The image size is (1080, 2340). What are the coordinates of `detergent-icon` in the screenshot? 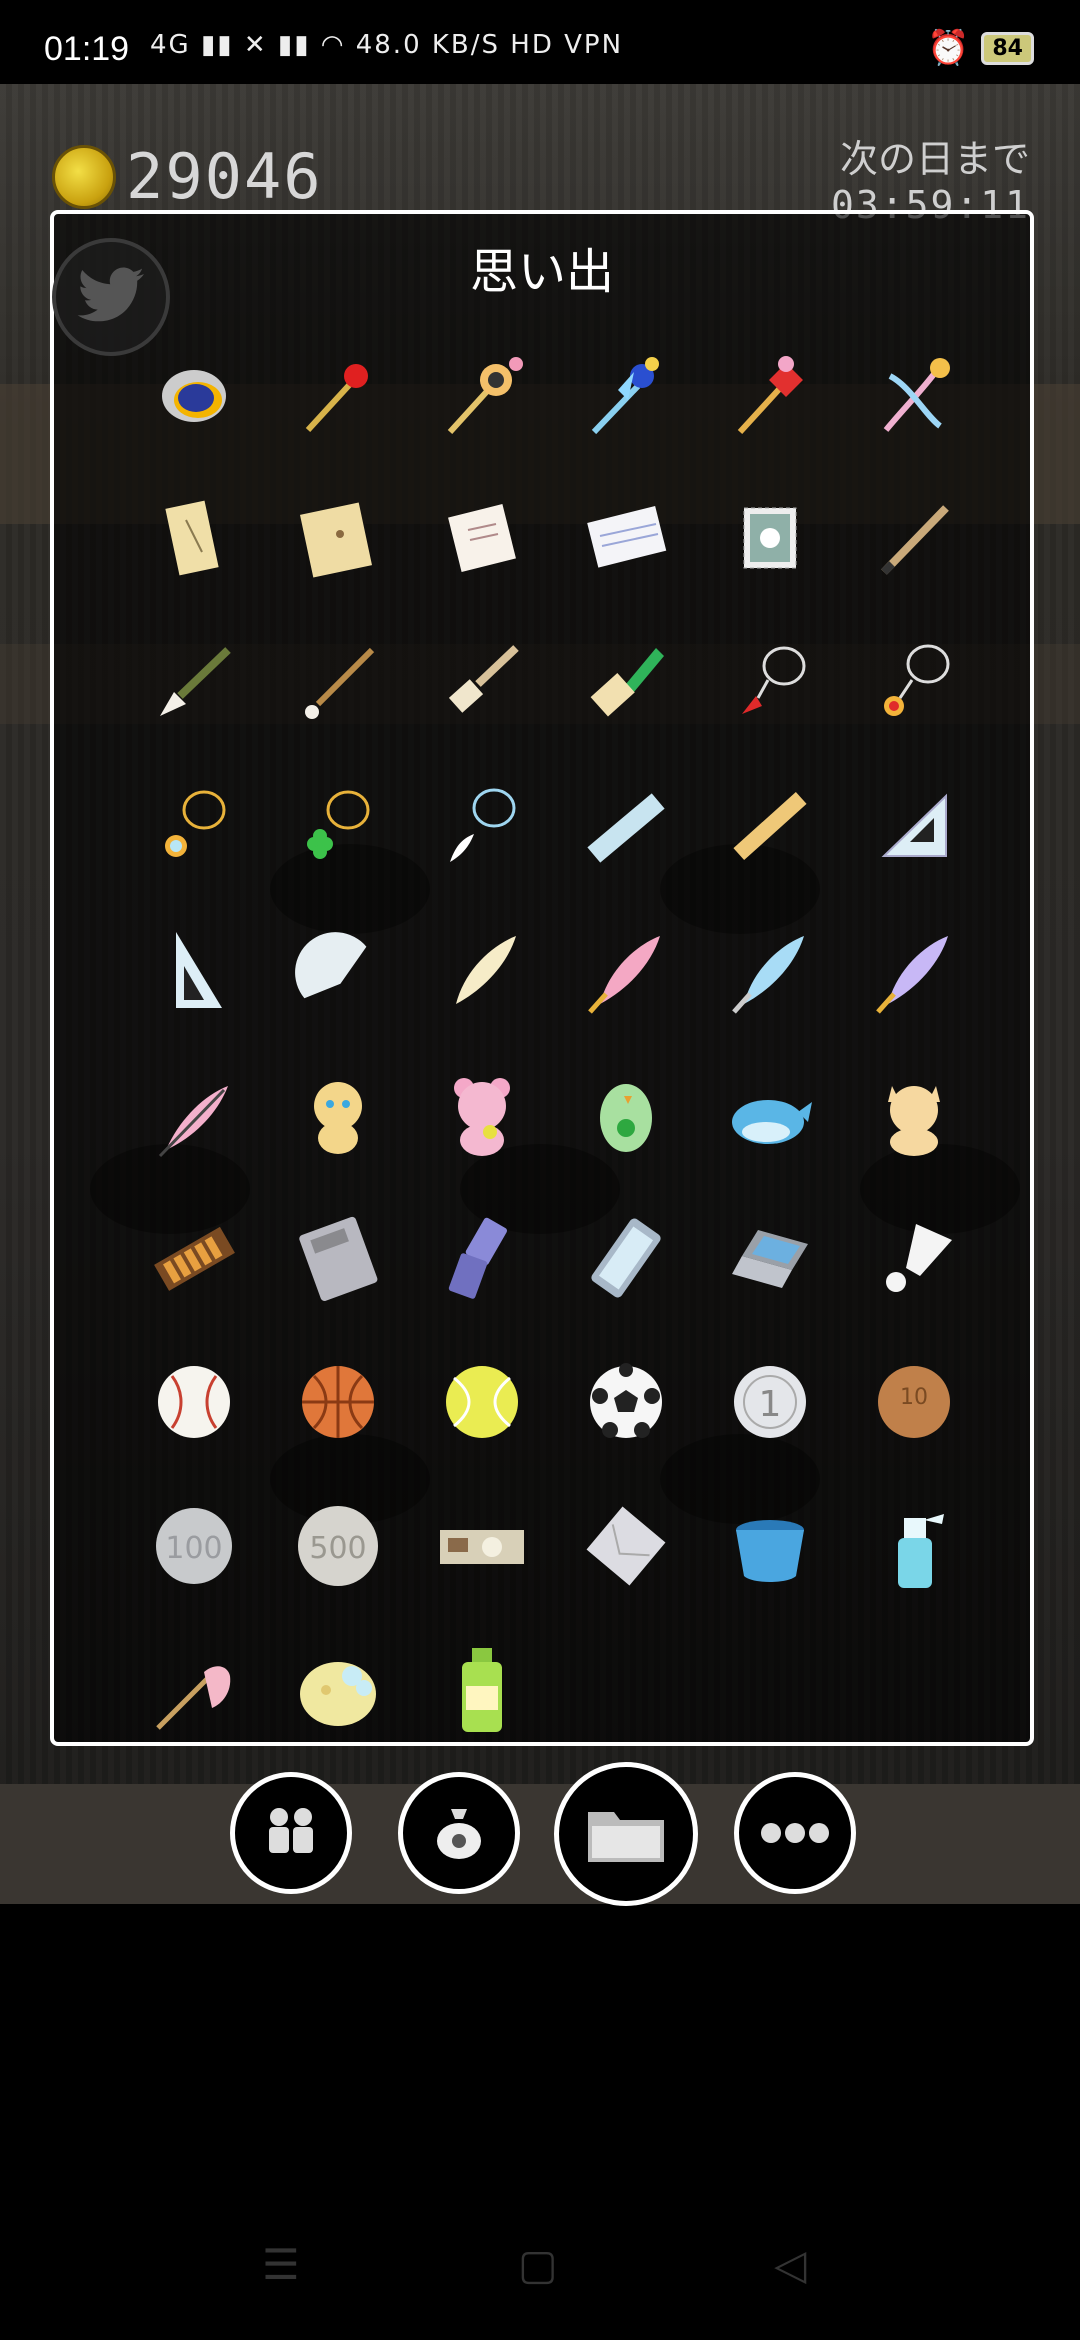 It's located at (482, 1690).